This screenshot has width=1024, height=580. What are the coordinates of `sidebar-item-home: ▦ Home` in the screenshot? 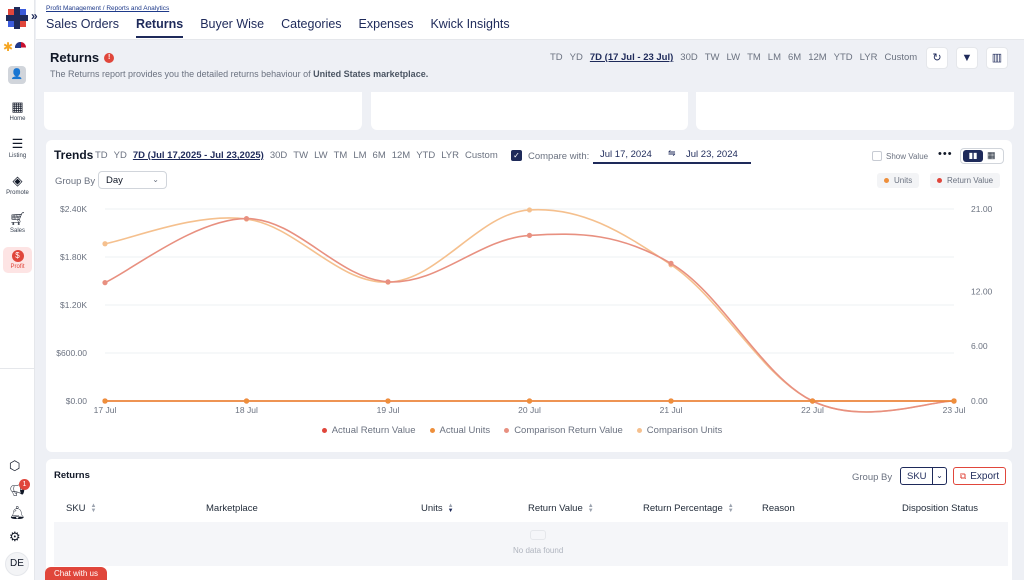 It's located at (17, 111).